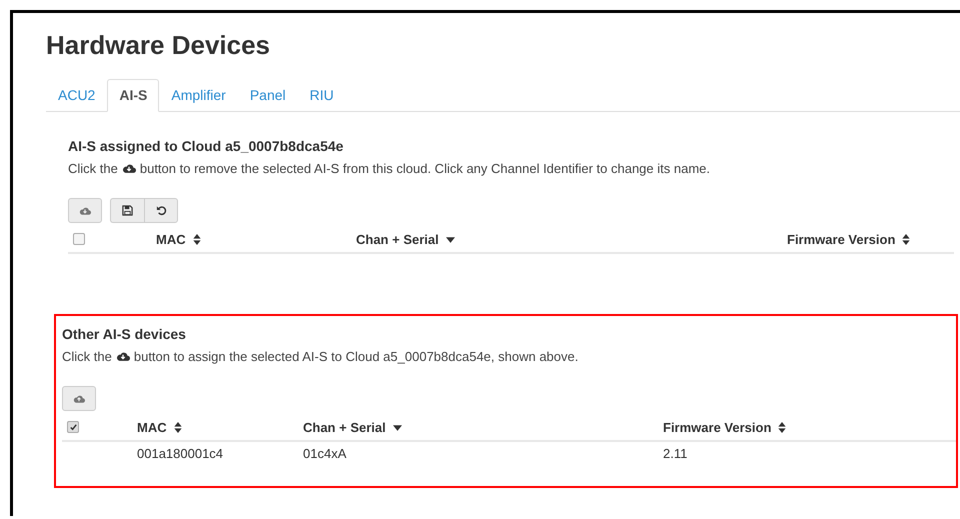 This screenshot has height=519, width=960. I want to click on undo-icon, so click(161, 210).